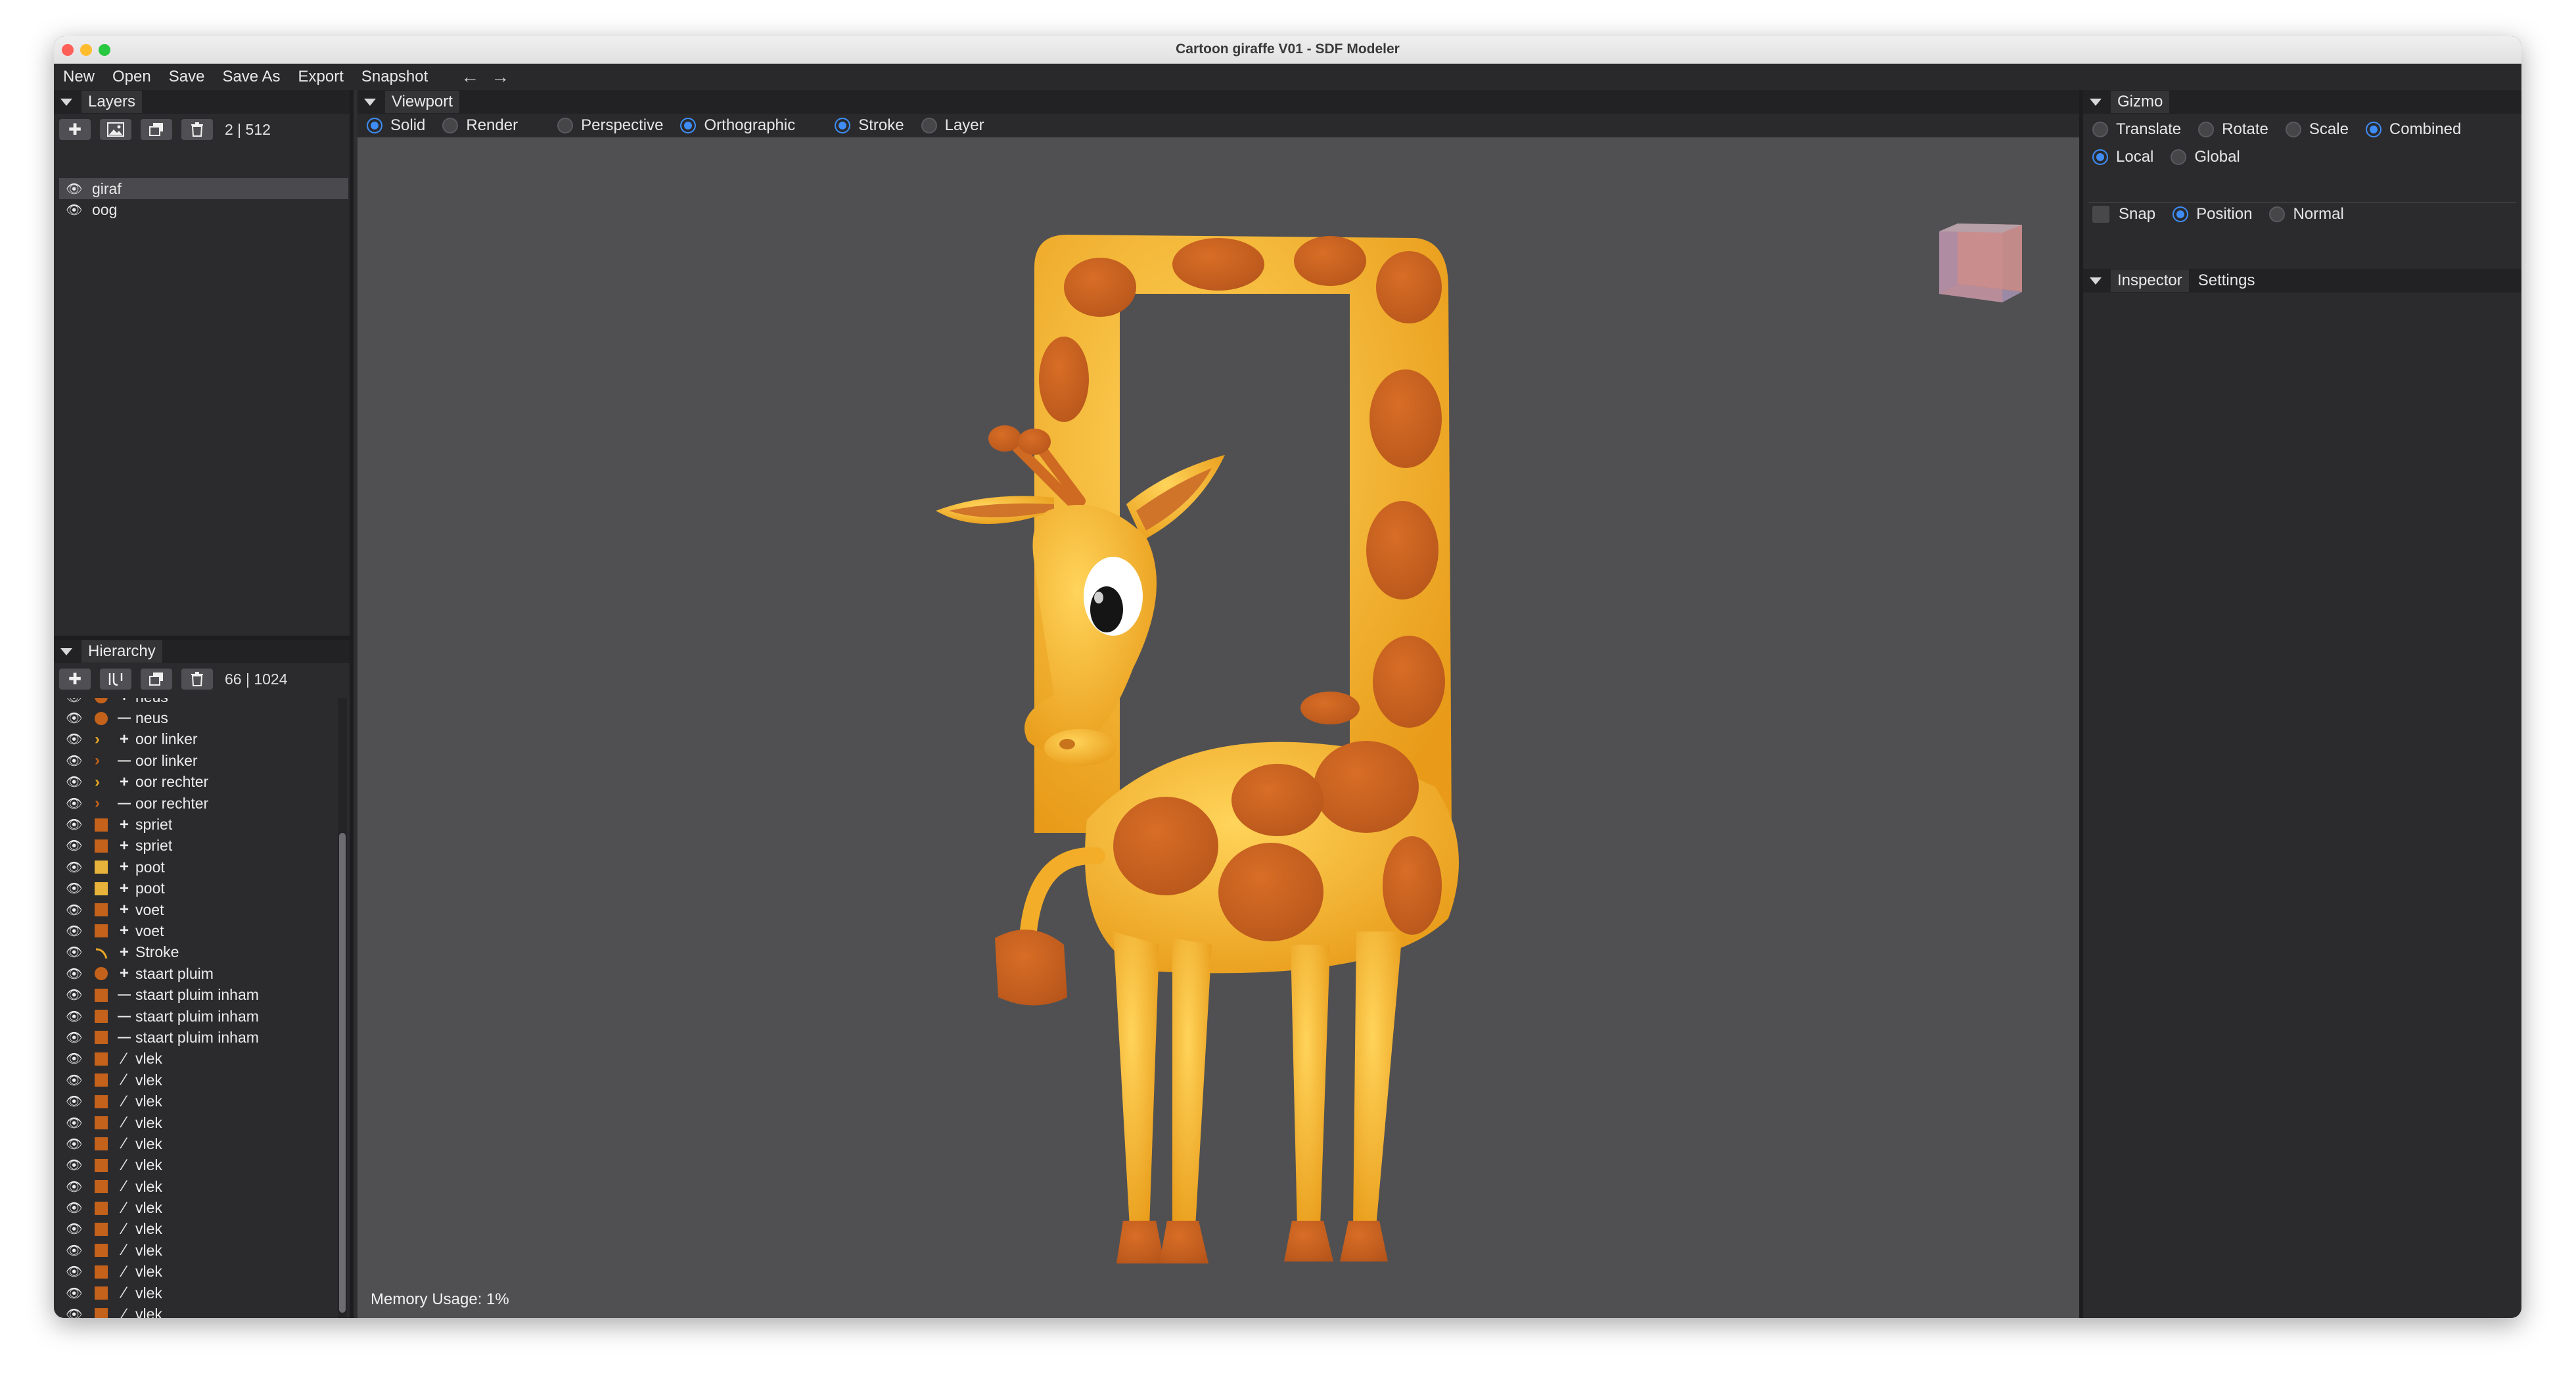 This screenshot has height=1391, width=2576. I want to click on gizmo-header: Gizmo, so click(2302, 102).